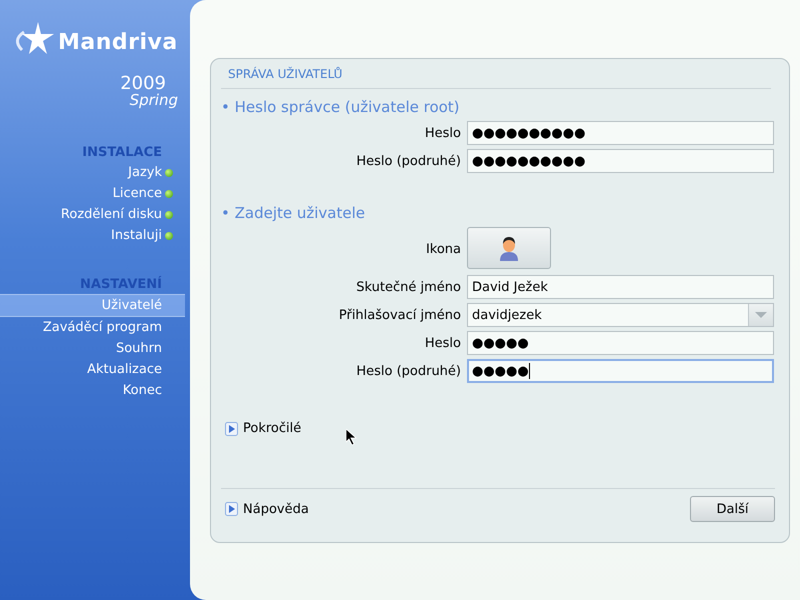 The image size is (800, 600). What do you see at coordinates (443, 249) in the screenshot?
I see `field-label: Ikona` at bounding box center [443, 249].